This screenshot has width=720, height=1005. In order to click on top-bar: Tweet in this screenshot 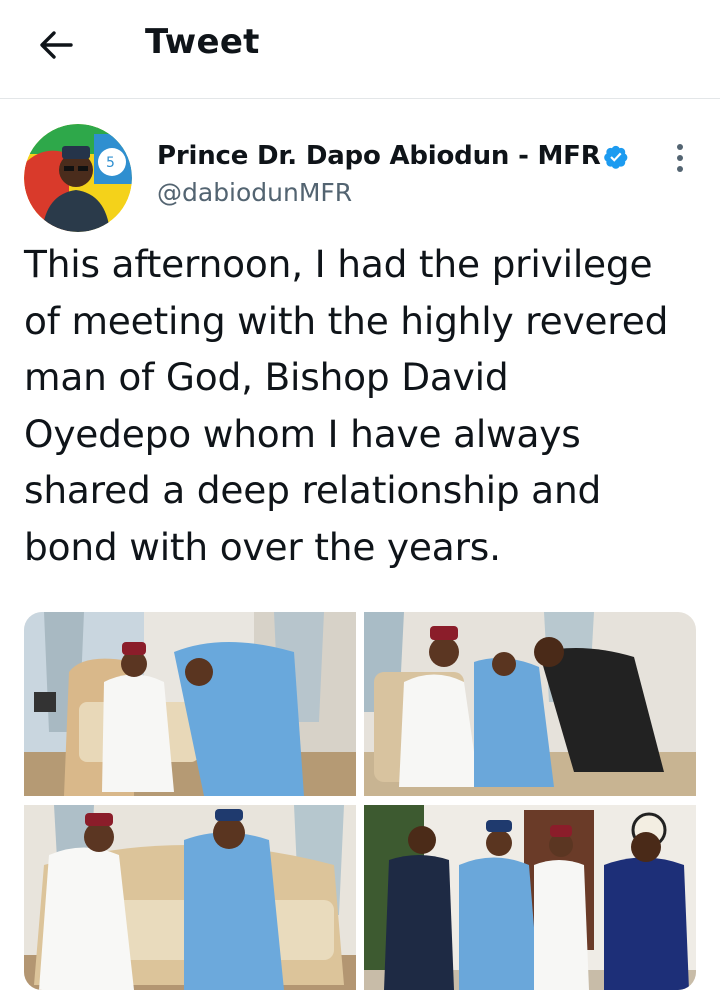, I will do `click(360, 49)`.